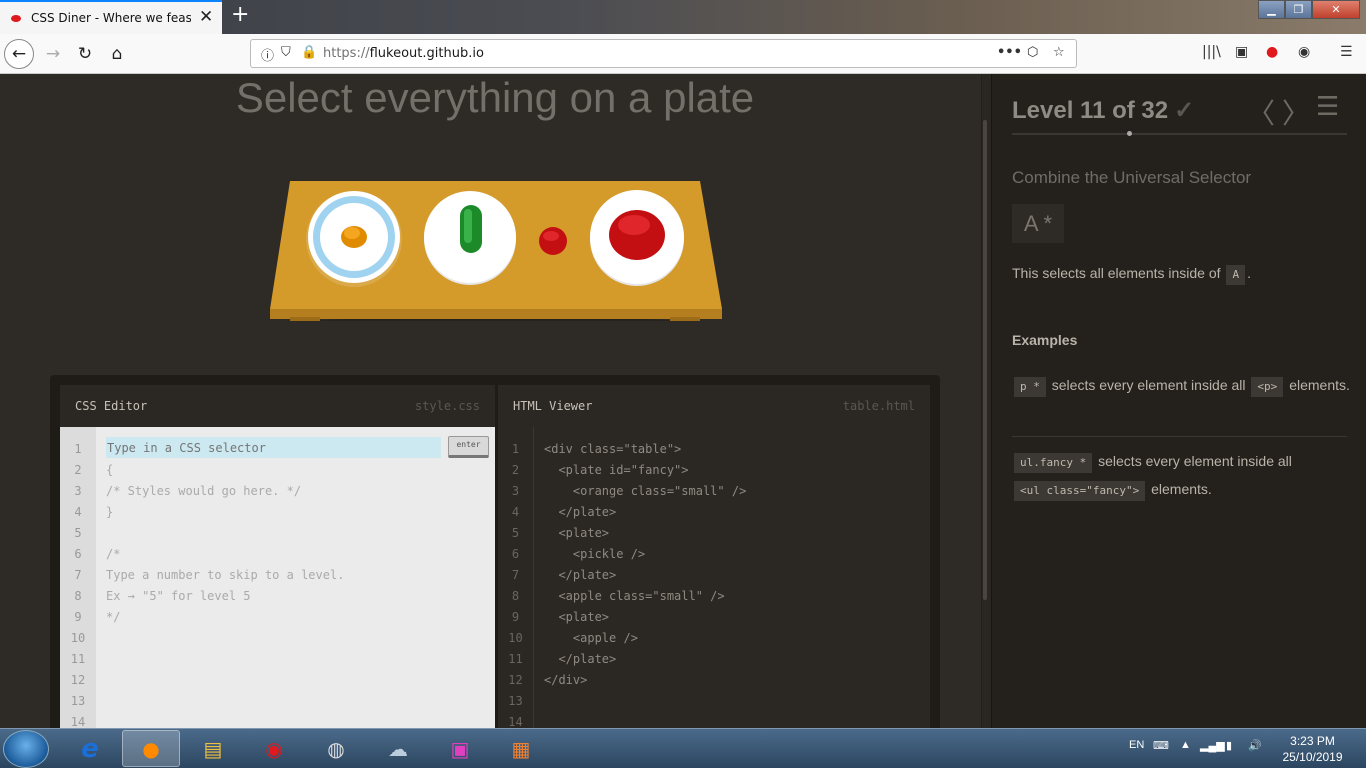  I want to click on html-line-apple: <apple />, so click(737, 638).